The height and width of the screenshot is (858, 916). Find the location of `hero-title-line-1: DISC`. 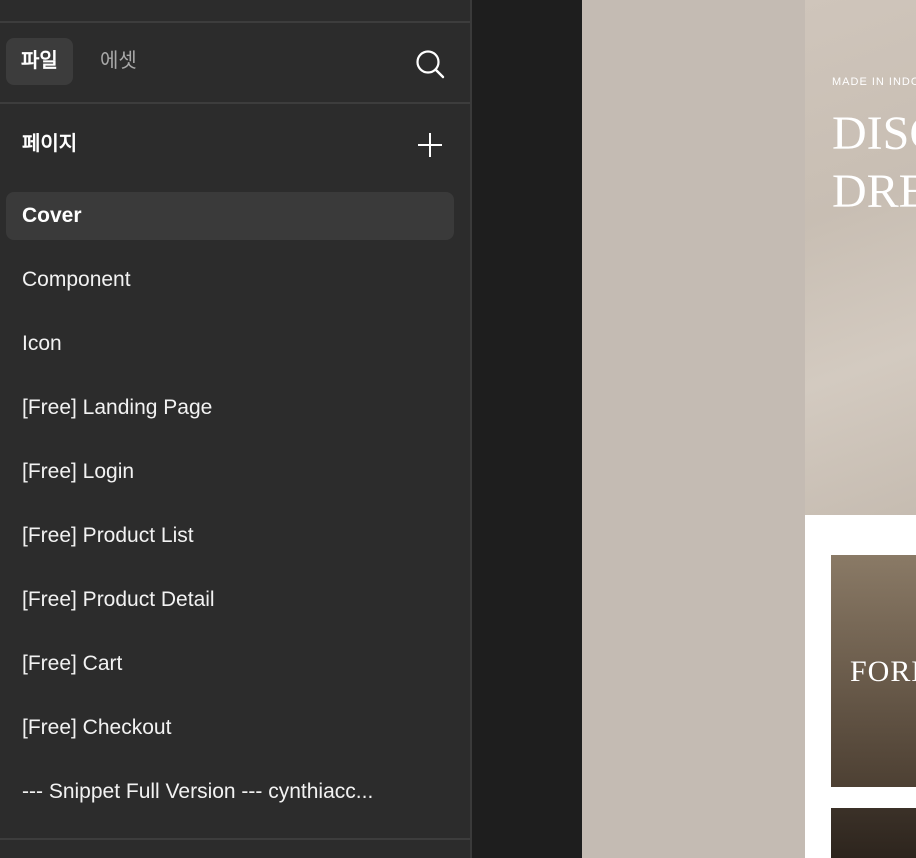

hero-title-line-1: DISC is located at coordinates (874, 133).